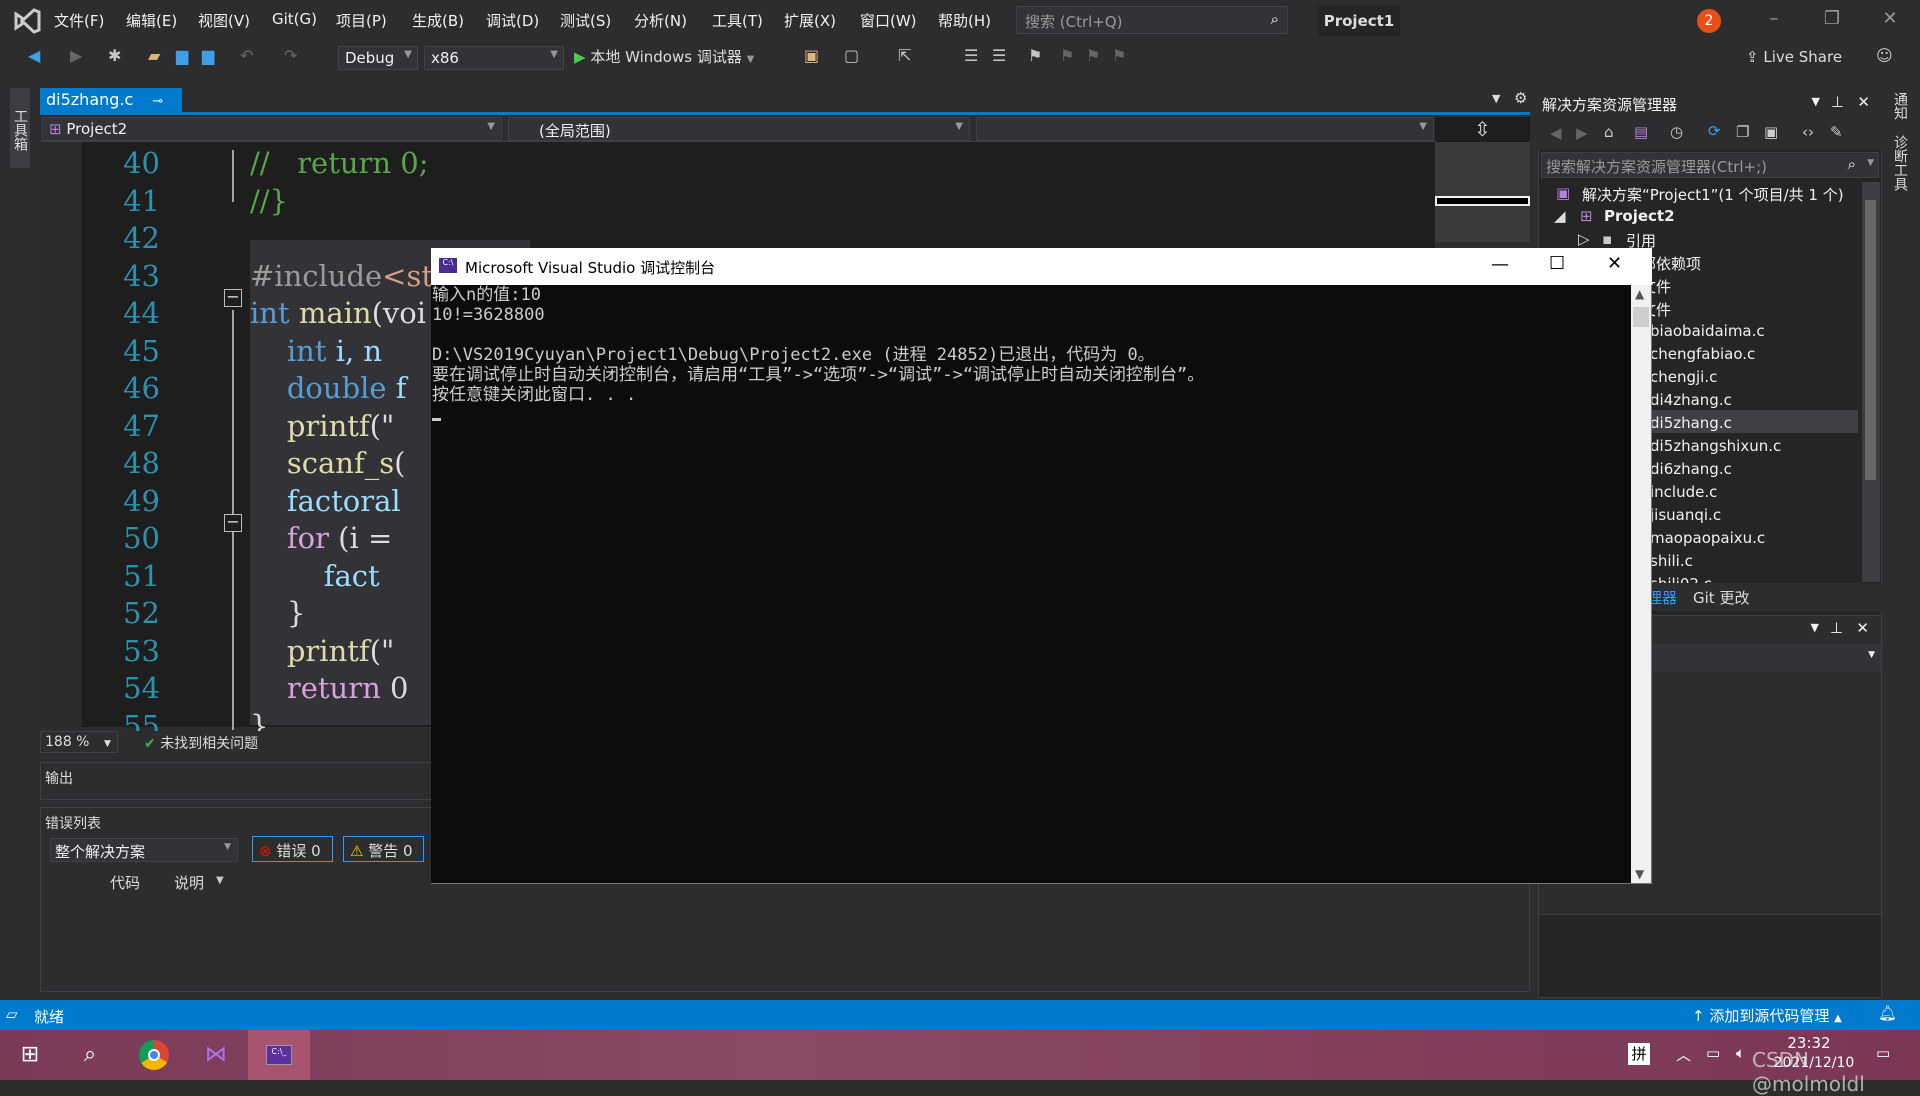  I want to click on split-editor-button: ⇳, so click(1482, 129).